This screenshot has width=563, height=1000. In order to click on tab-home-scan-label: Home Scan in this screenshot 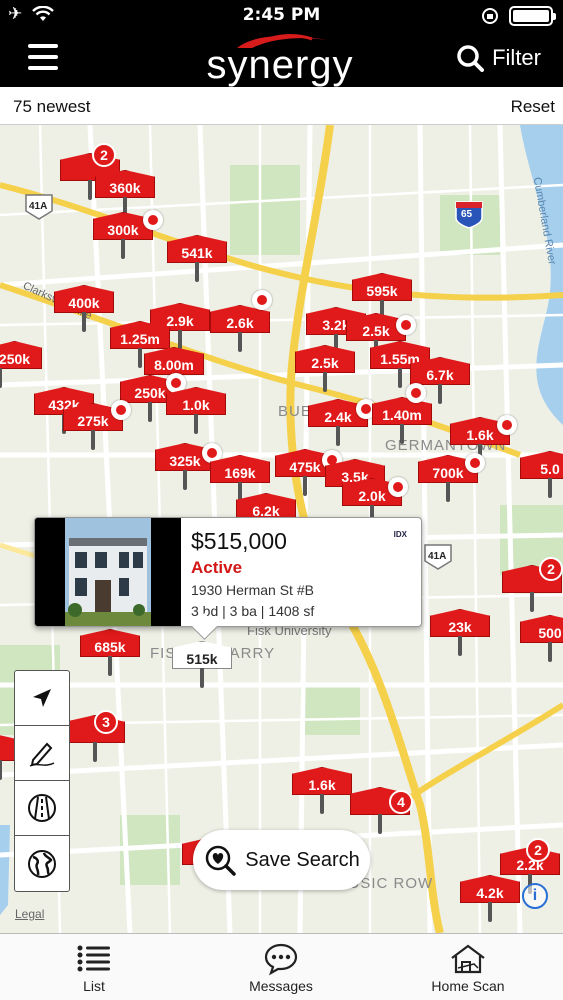, I will do `click(468, 986)`.